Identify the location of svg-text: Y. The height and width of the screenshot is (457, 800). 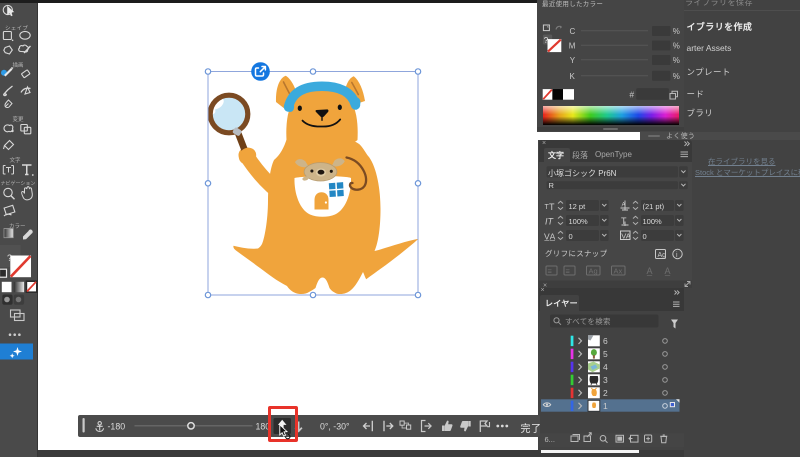
(573, 60).